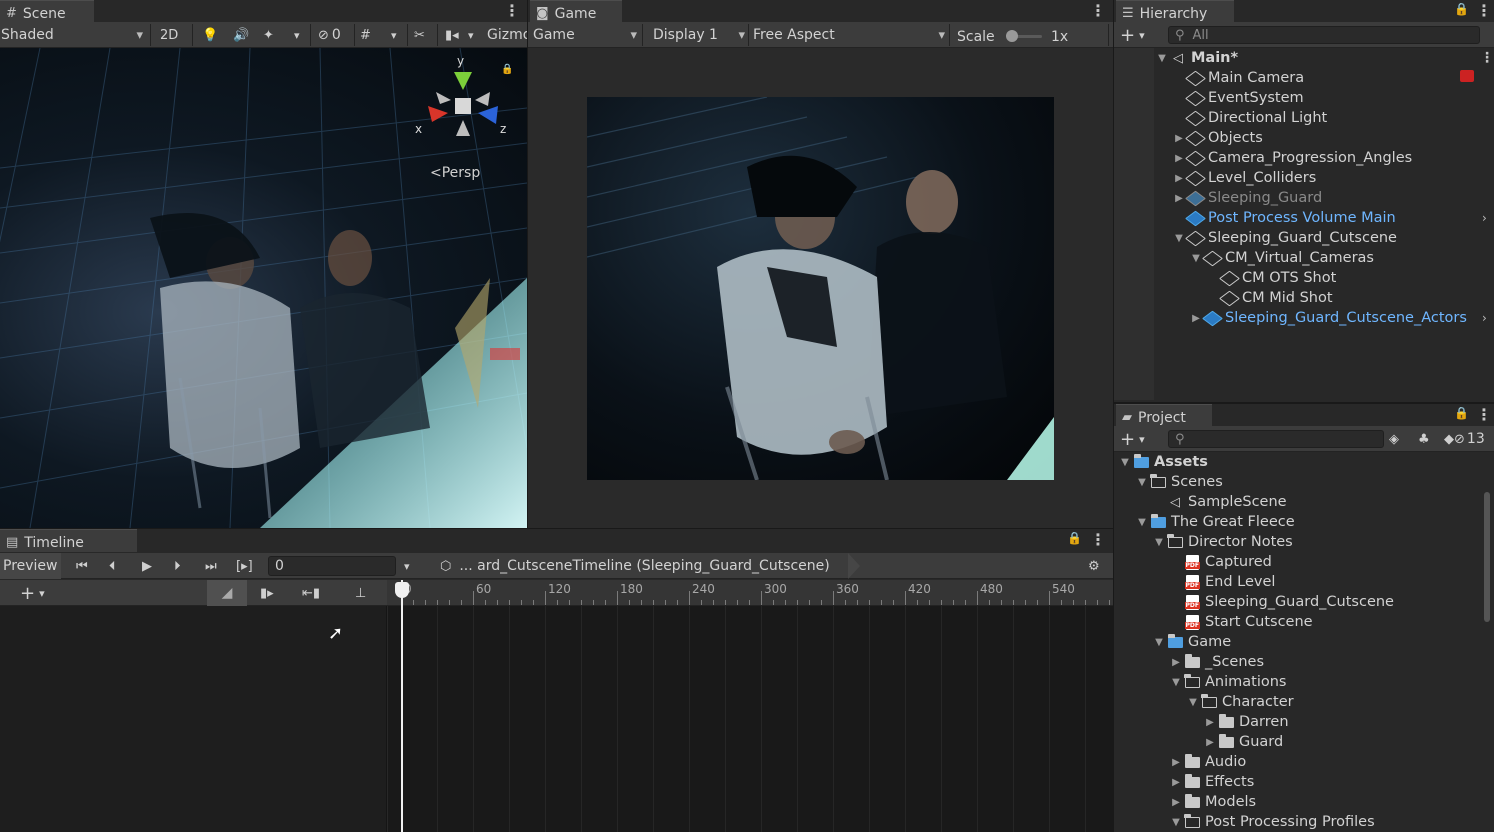 The image size is (1494, 832). I want to click on display-dropdown: Display 1, so click(699, 35).